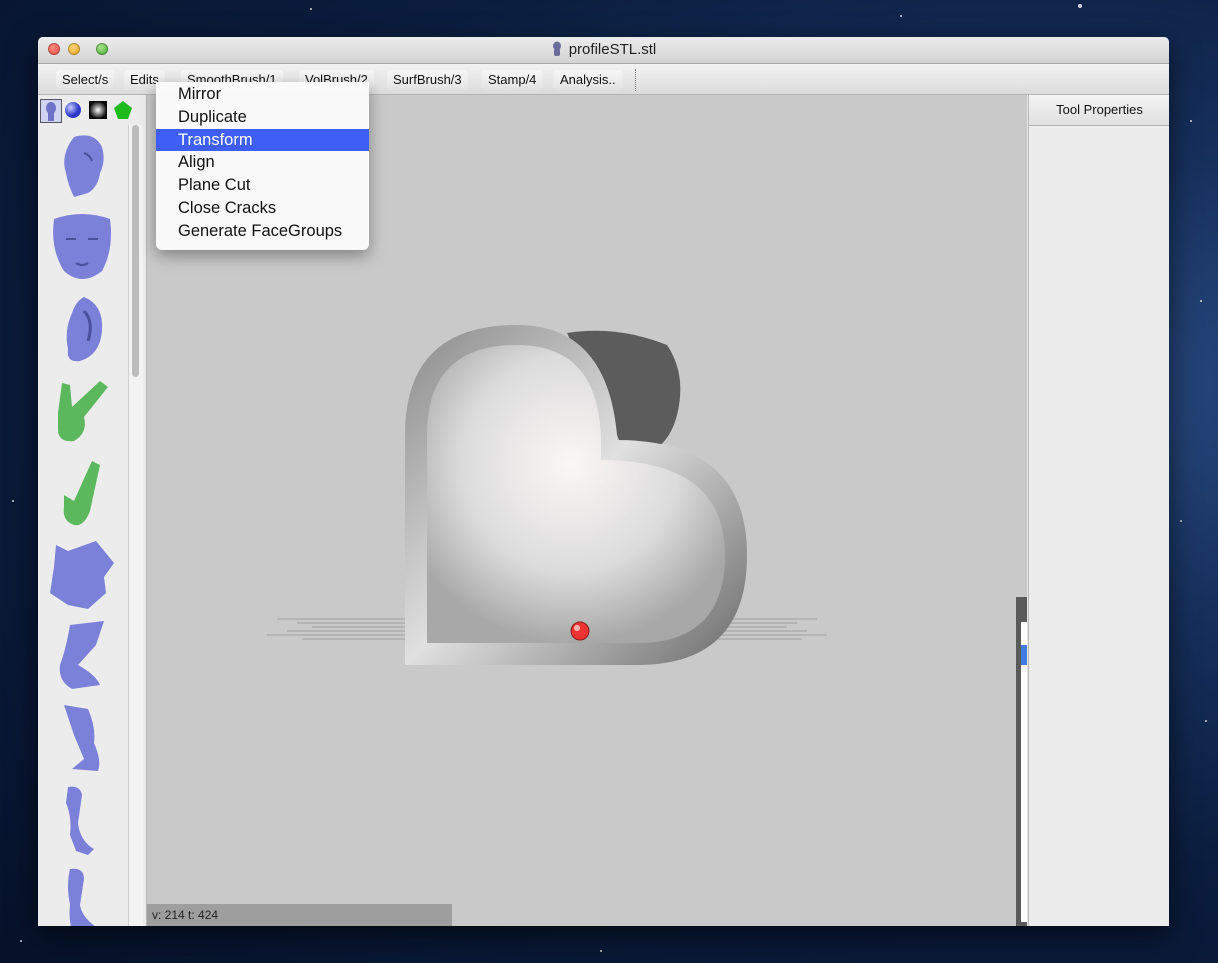  I want to click on menu-item-close-cracks: Close Cracks, so click(262, 208).